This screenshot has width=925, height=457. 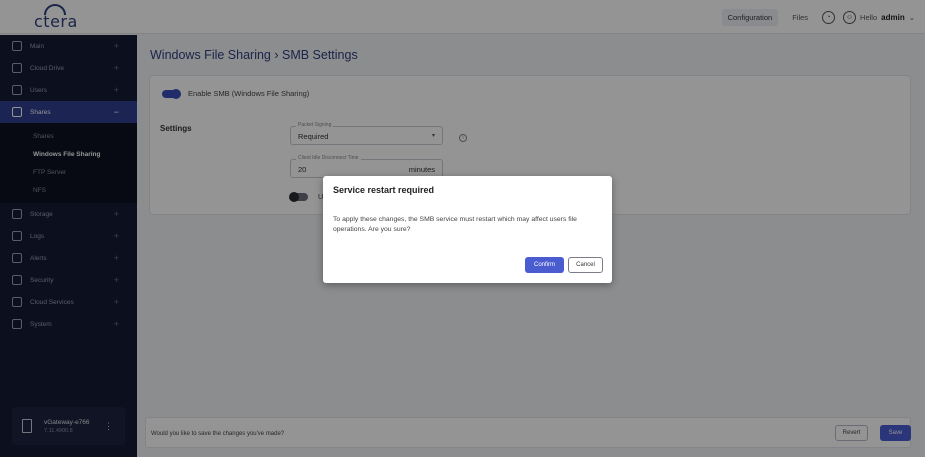 I want to click on dialog-title: Service restart required, so click(x=384, y=190).